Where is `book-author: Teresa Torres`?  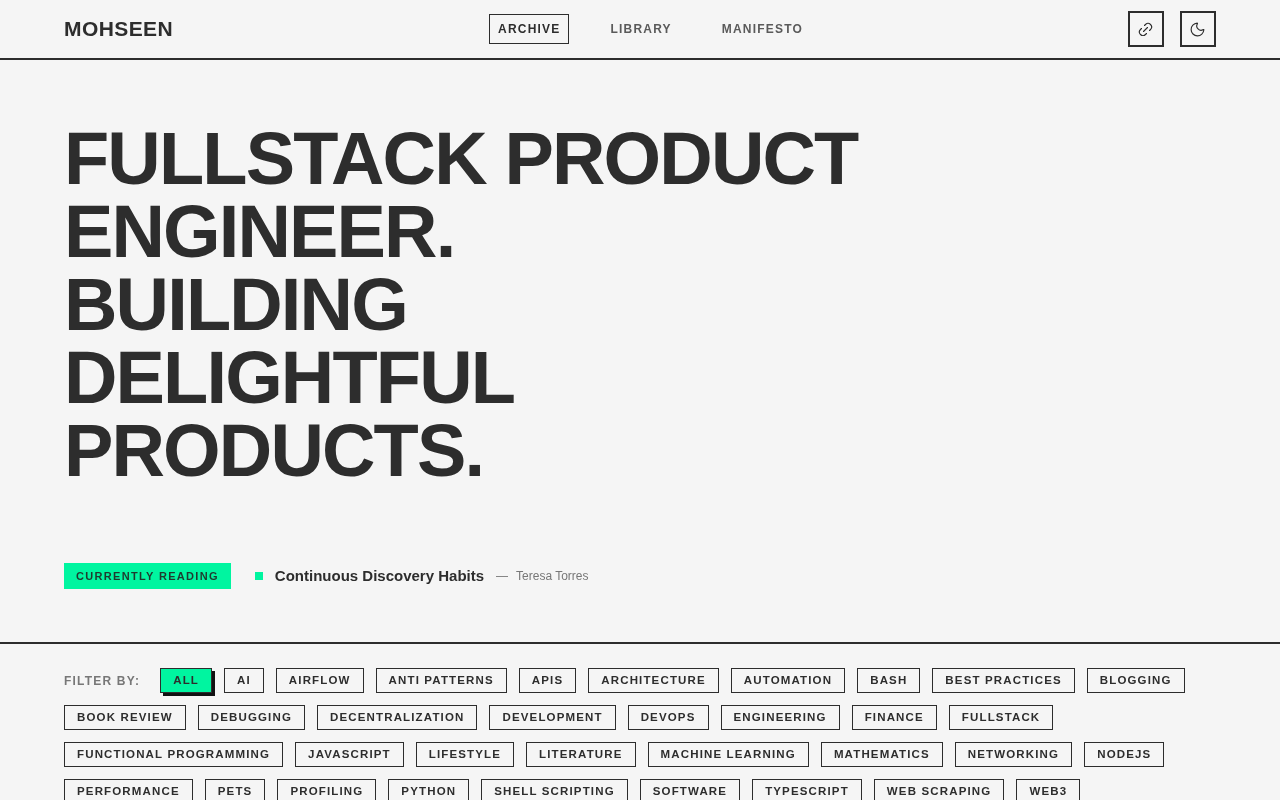
book-author: Teresa Torres is located at coordinates (552, 576).